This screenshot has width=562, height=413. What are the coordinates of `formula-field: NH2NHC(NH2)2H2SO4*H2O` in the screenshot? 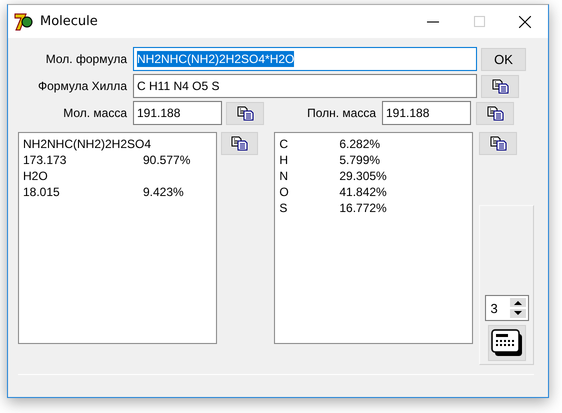 It's located at (305, 59).